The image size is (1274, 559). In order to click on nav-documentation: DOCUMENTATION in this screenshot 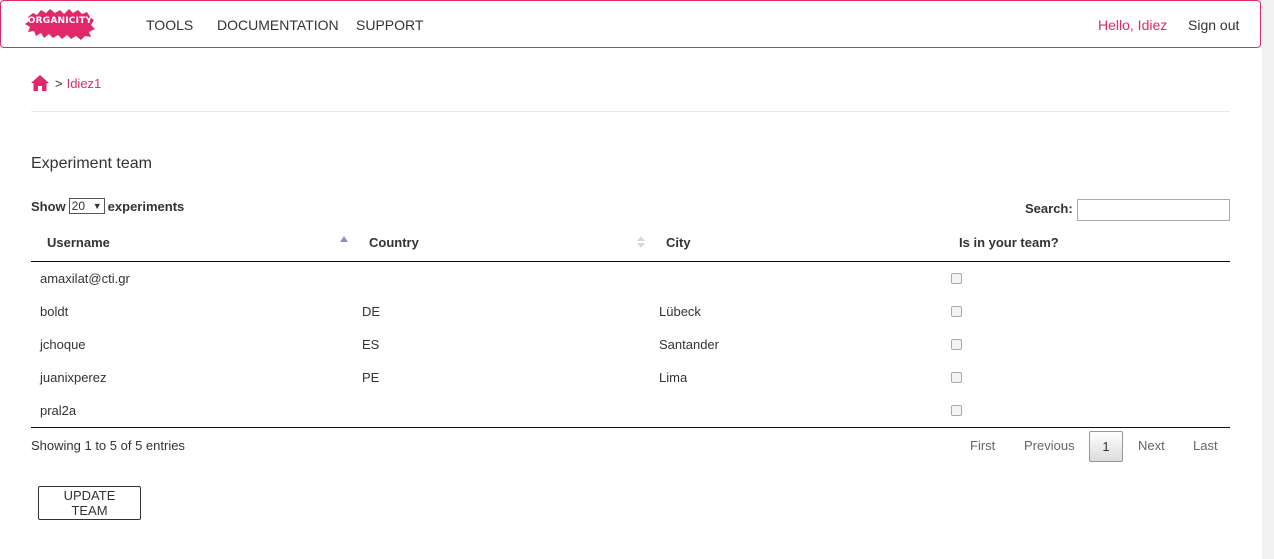, I will do `click(278, 25)`.